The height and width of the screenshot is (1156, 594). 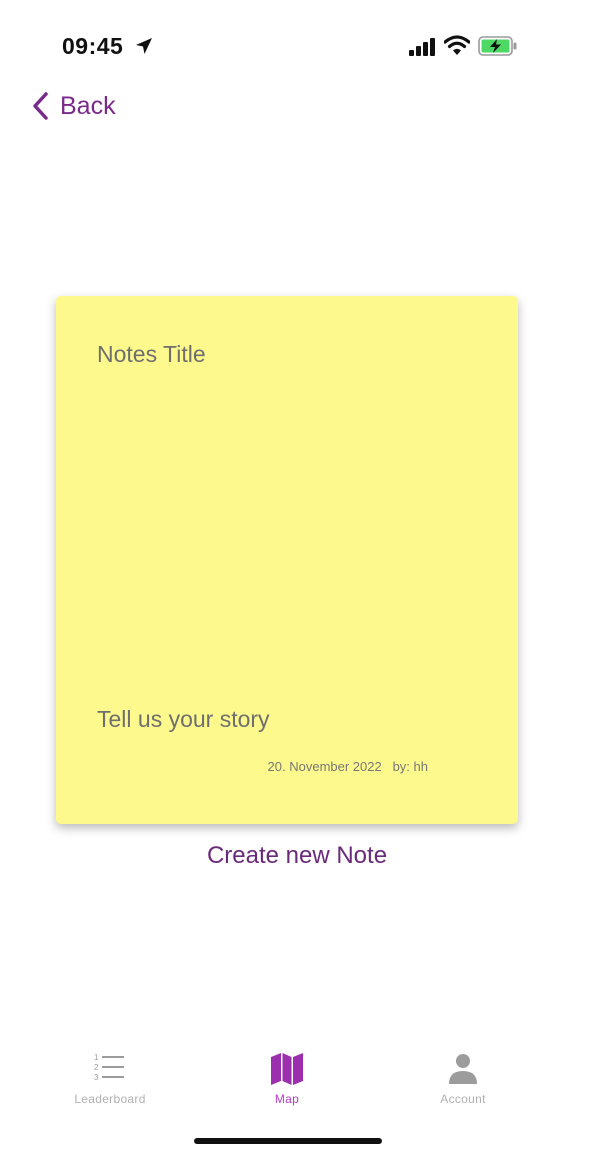 I want to click on note-meta: 20. November 2022 by: hh, so click(x=348, y=766).